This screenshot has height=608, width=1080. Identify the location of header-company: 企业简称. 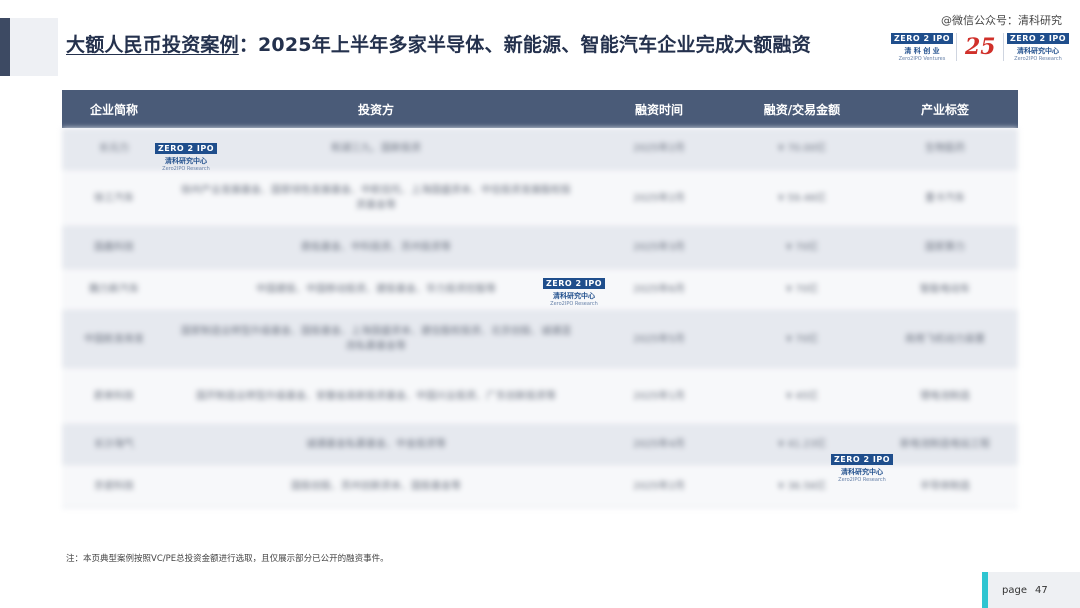
(113, 109).